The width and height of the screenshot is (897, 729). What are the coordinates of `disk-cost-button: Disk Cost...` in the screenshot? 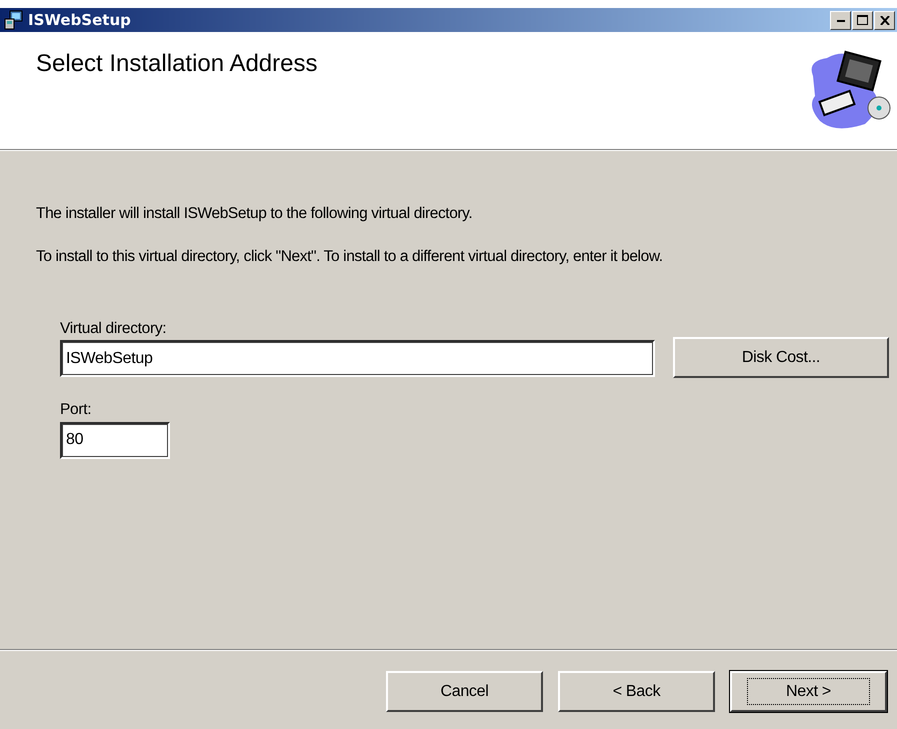 It's located at (781, 357).